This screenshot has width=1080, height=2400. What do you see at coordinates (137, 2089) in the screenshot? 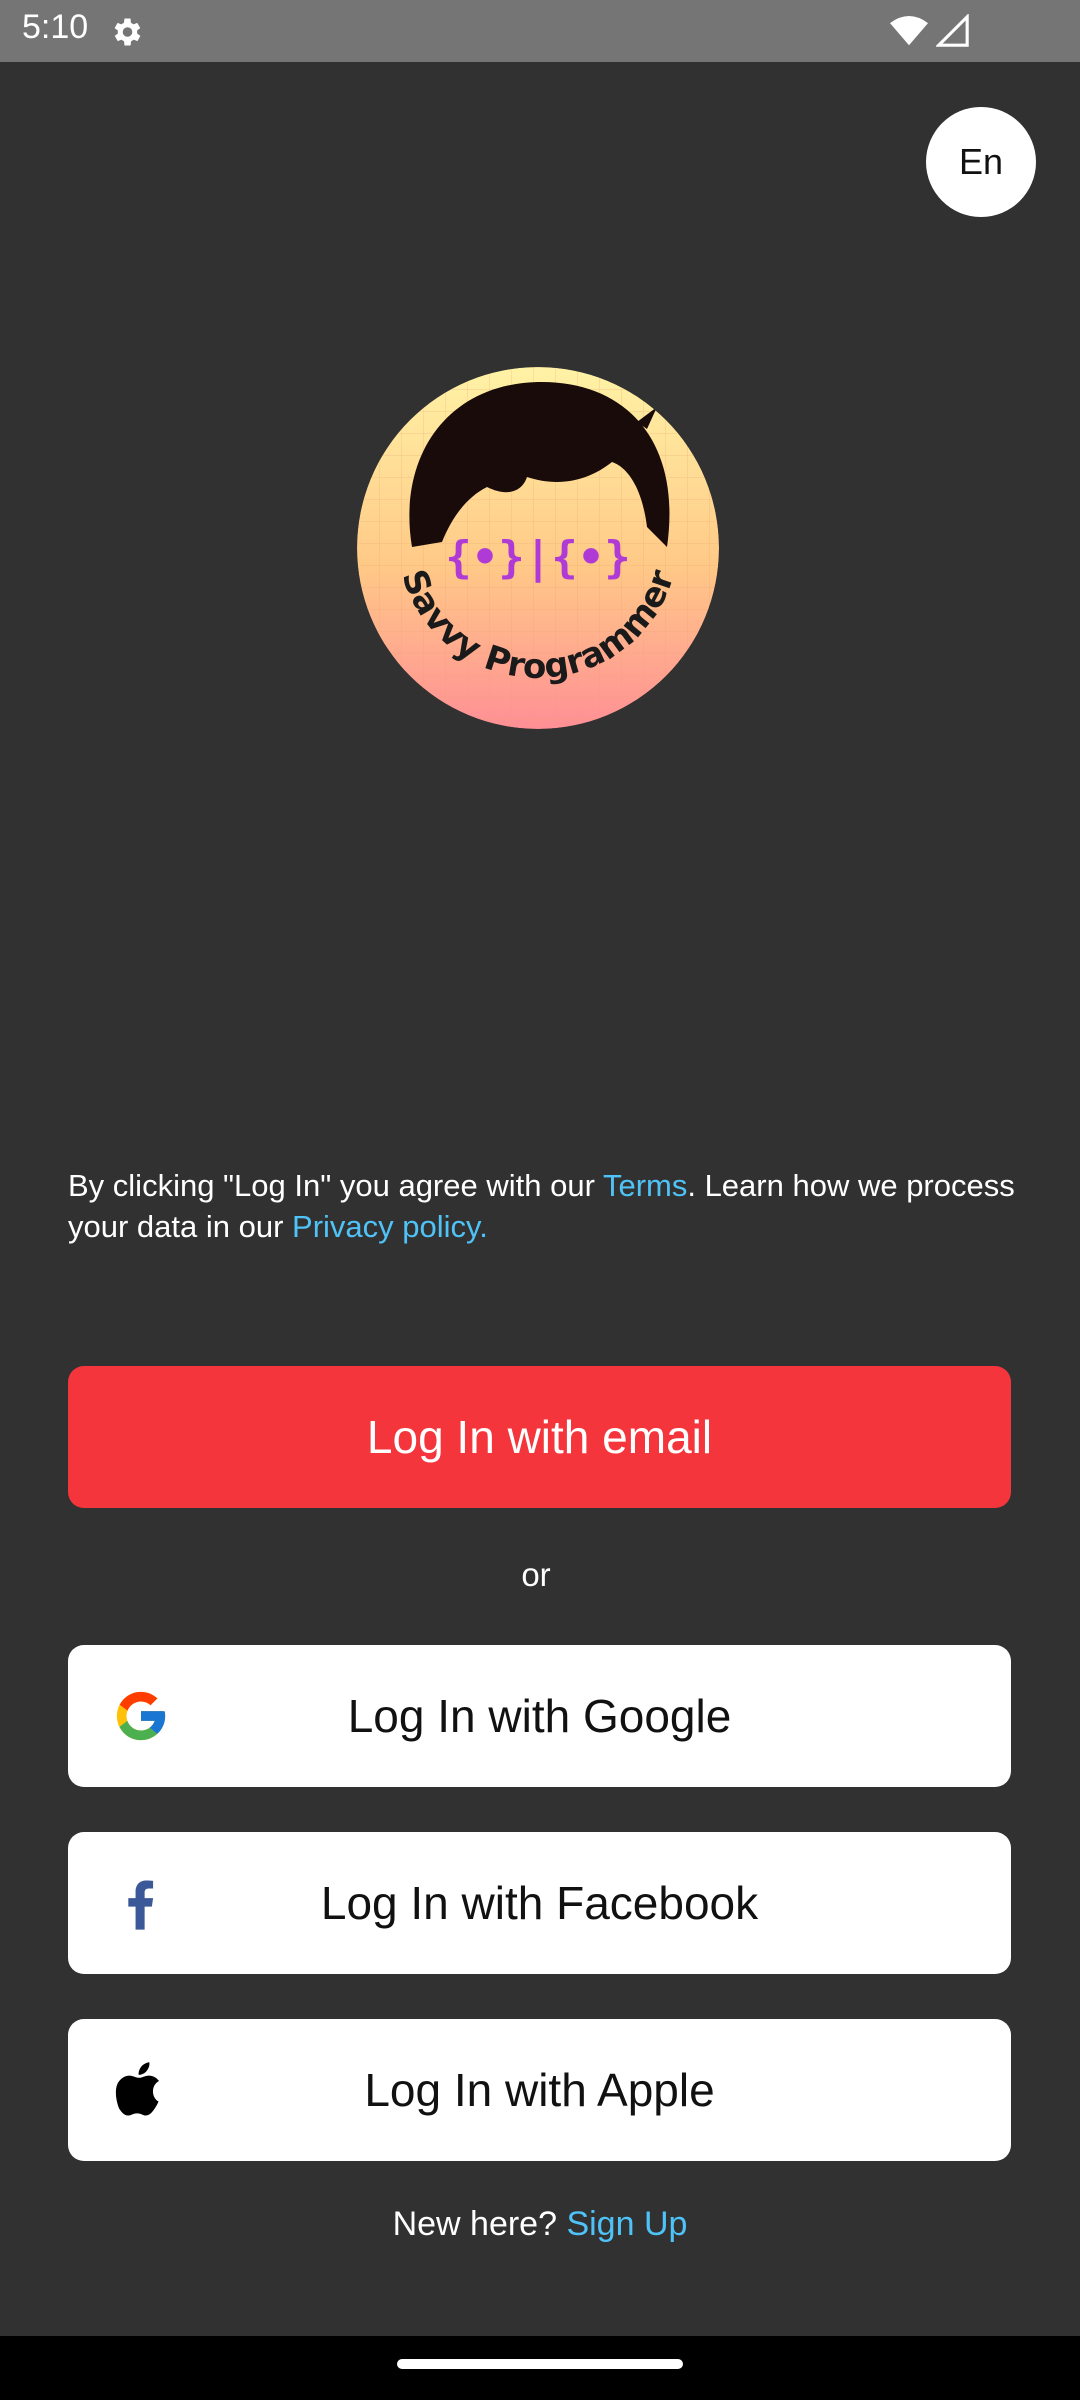
I see `apple-icon` at bounding box center [137, 2089].